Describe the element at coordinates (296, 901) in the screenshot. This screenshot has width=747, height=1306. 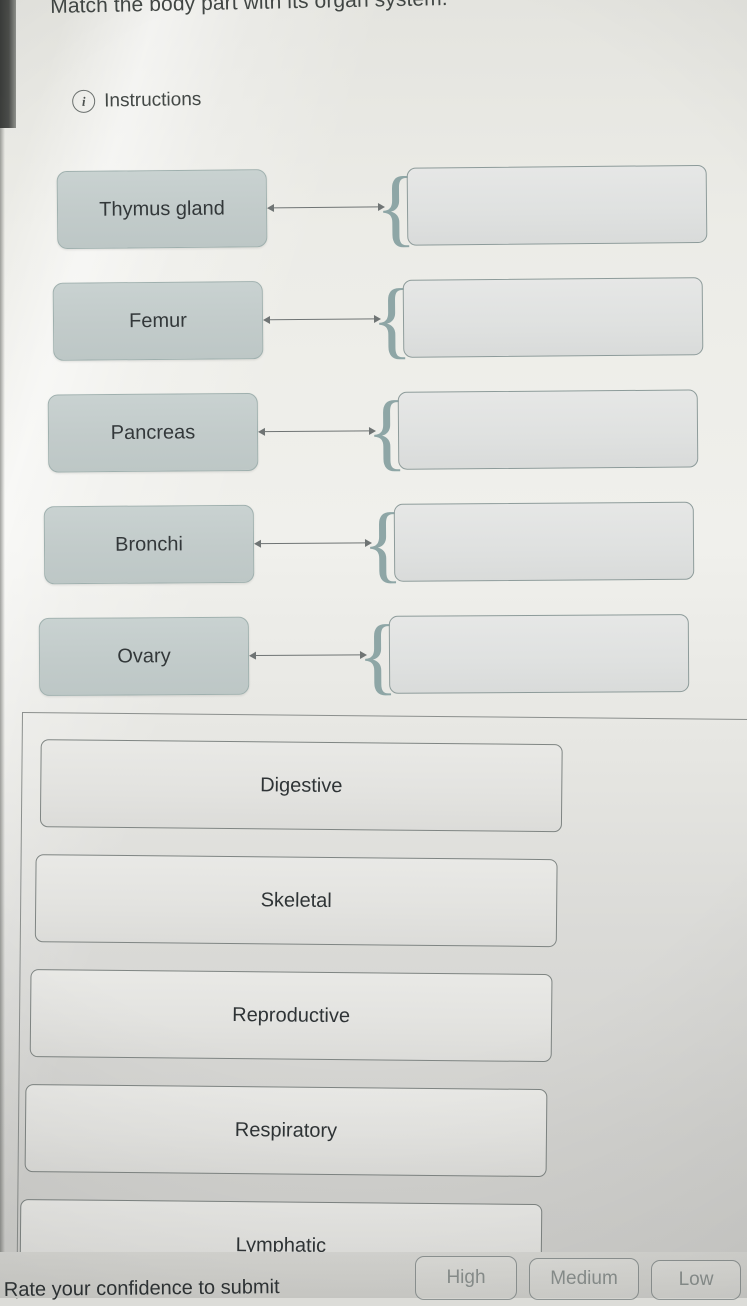
I see `option-item: Skeletal` at that location.